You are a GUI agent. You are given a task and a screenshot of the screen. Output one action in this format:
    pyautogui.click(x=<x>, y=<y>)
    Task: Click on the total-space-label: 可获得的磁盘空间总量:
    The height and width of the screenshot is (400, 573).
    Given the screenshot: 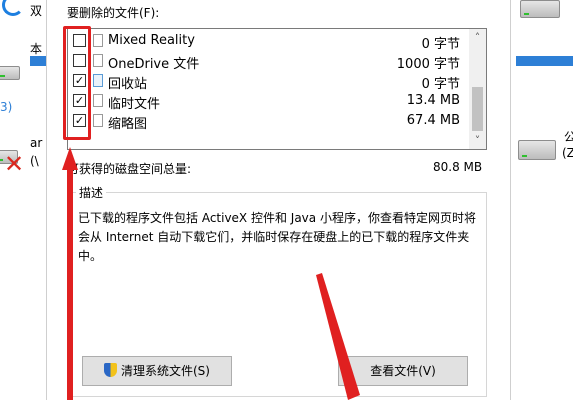 What is the action you would take?
    pyautogui.click(x=129, y=169)
    